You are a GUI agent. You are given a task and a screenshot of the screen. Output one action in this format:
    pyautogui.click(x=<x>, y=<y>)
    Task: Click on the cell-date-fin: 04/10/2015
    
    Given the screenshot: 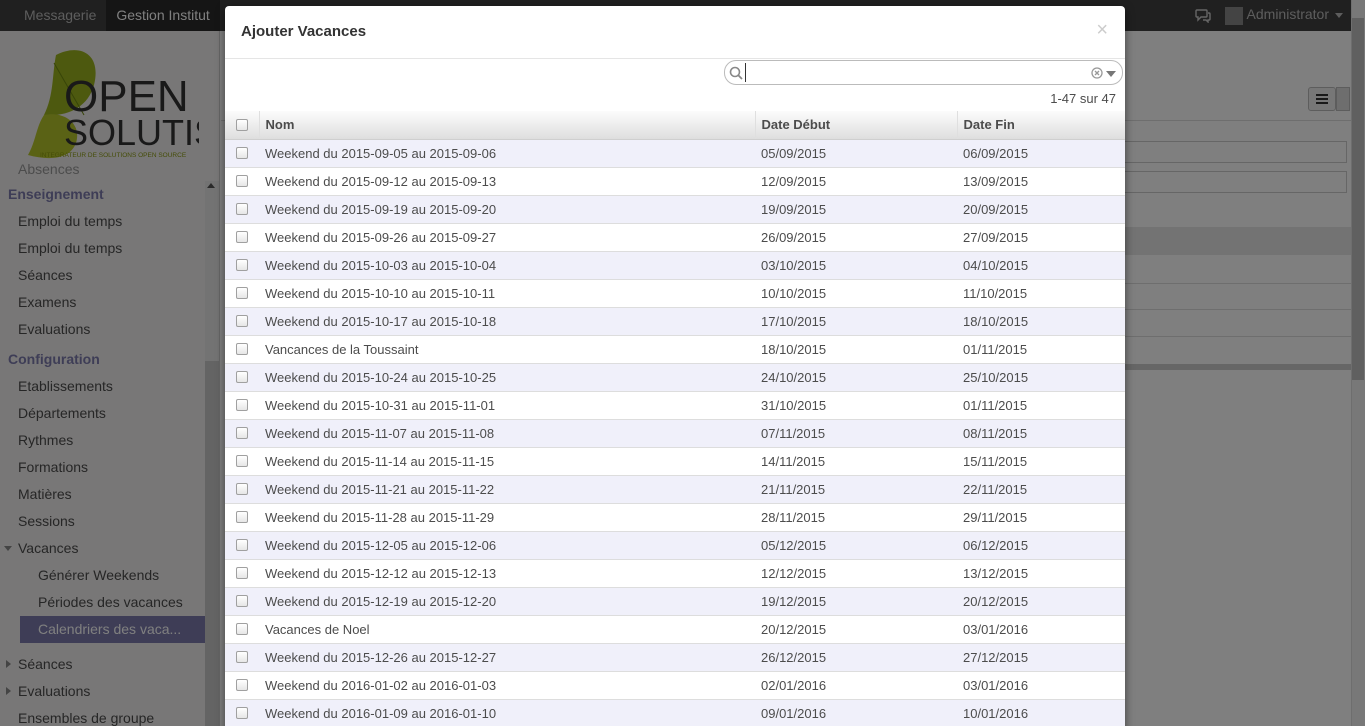 What is the action you would take?
    pyautogui.click(x=1041, y=264)
    